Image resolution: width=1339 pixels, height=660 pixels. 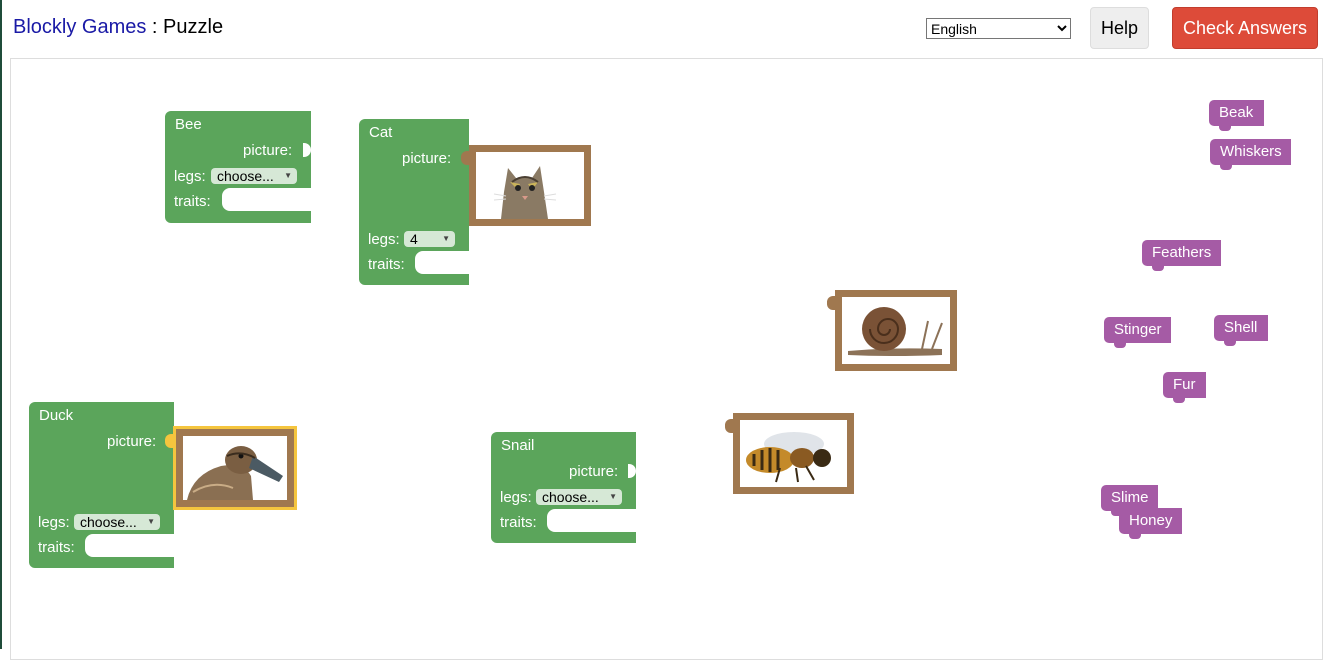 I want to click on snail-picture-connector, so click(x=831, y=303).